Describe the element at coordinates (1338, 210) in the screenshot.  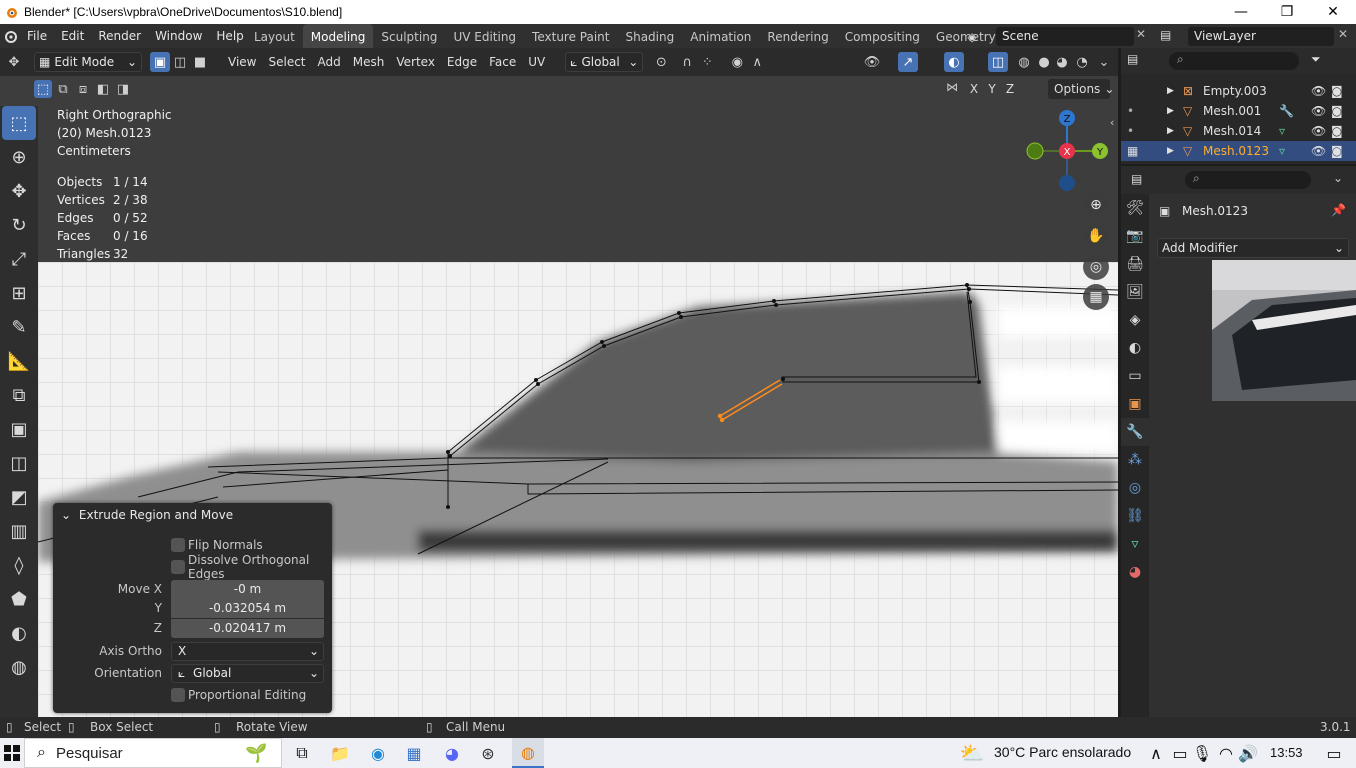
I see `pin-icon: 📌` at that location.